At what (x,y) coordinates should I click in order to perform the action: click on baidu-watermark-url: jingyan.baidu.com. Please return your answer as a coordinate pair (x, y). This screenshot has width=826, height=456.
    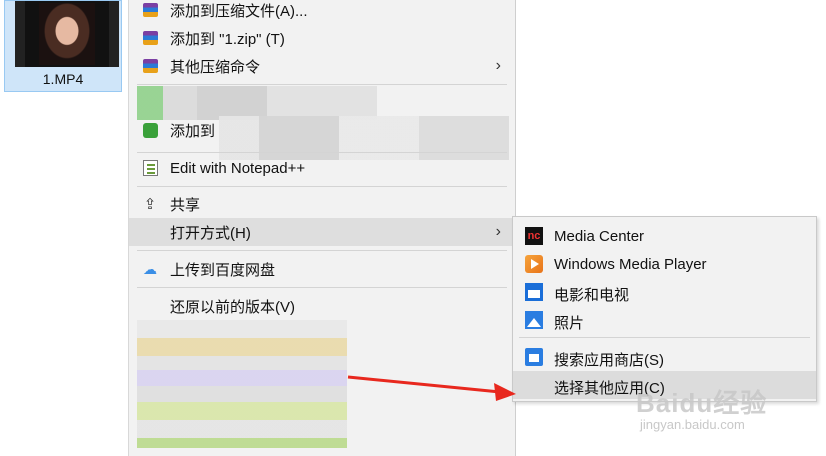
    Looking at the image, I should click on (692, 424).